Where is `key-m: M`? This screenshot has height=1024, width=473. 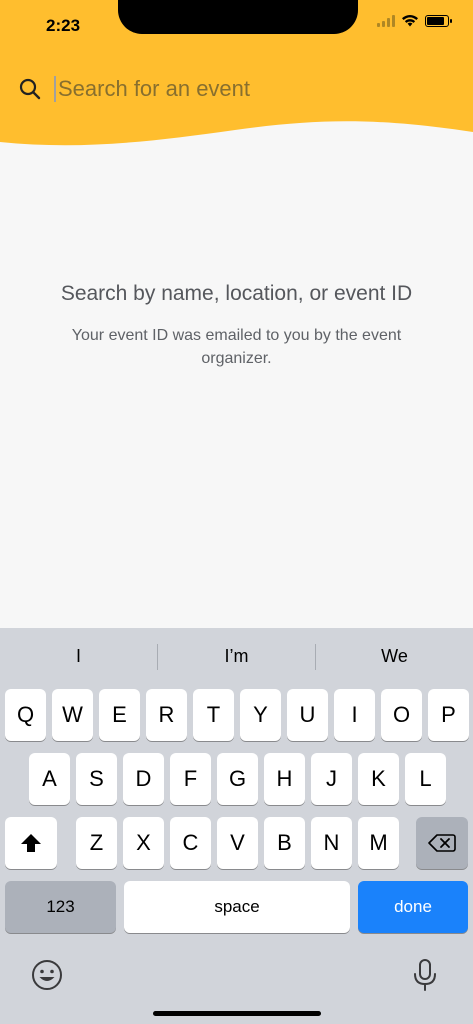
key-m: M is located at coordinates (378, 843).